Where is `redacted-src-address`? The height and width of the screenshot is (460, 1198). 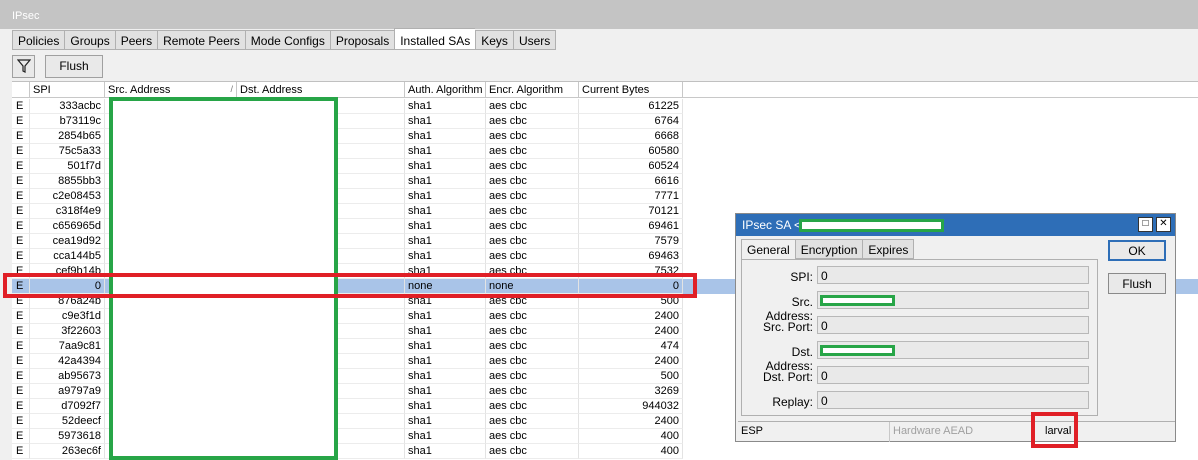
redacted-src-address is located at coordinates (857, 300).